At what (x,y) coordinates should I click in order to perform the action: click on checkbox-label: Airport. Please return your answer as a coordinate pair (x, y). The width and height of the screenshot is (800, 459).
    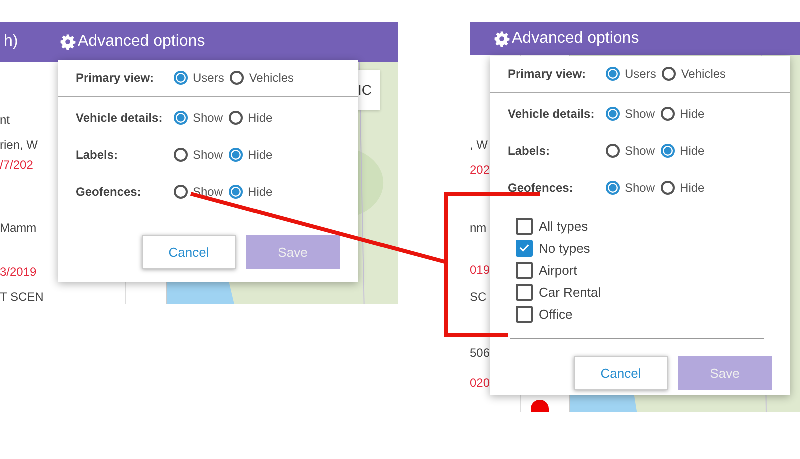
    Looking at the image, I should click on (558, 270).